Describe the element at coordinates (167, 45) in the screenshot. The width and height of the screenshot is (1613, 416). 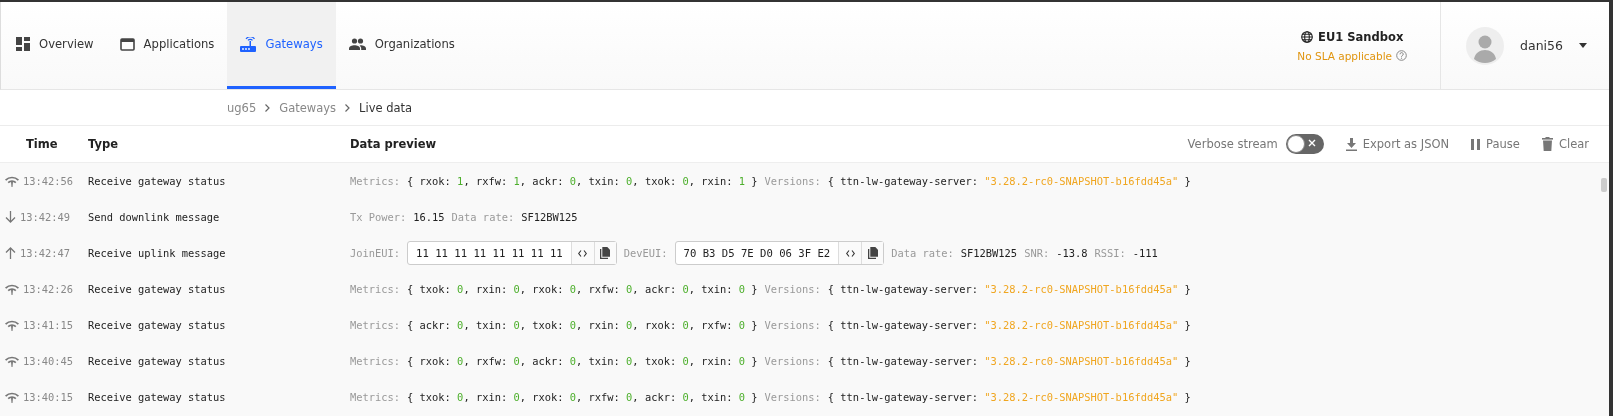
I see `nav-tab: Applications` at that location.